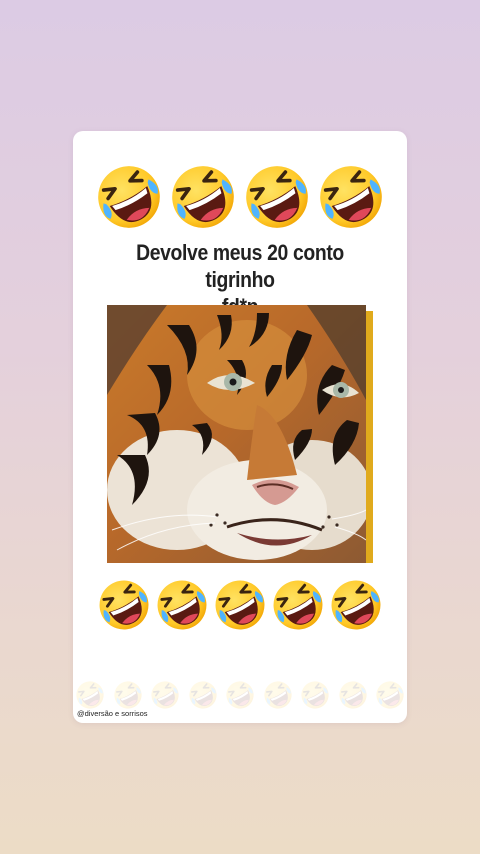 The height and width of the screenshot is (854, 480). Describe the element at coordinates (240, 197) in the screenshot. I see `top-emoji-row` at that location.